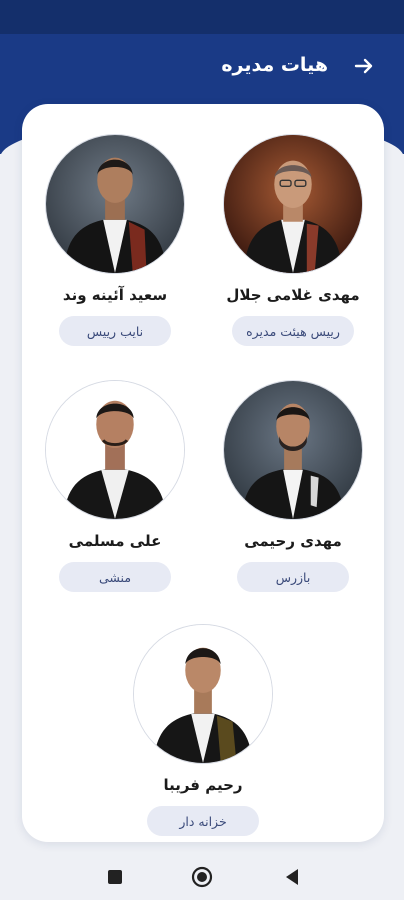 Image resolution: width=404 pixels, height=900 pixels. What do you see at coordinates (202, 17) in the screenshot?
I see `status-bar` at bounding box center [202, 17].